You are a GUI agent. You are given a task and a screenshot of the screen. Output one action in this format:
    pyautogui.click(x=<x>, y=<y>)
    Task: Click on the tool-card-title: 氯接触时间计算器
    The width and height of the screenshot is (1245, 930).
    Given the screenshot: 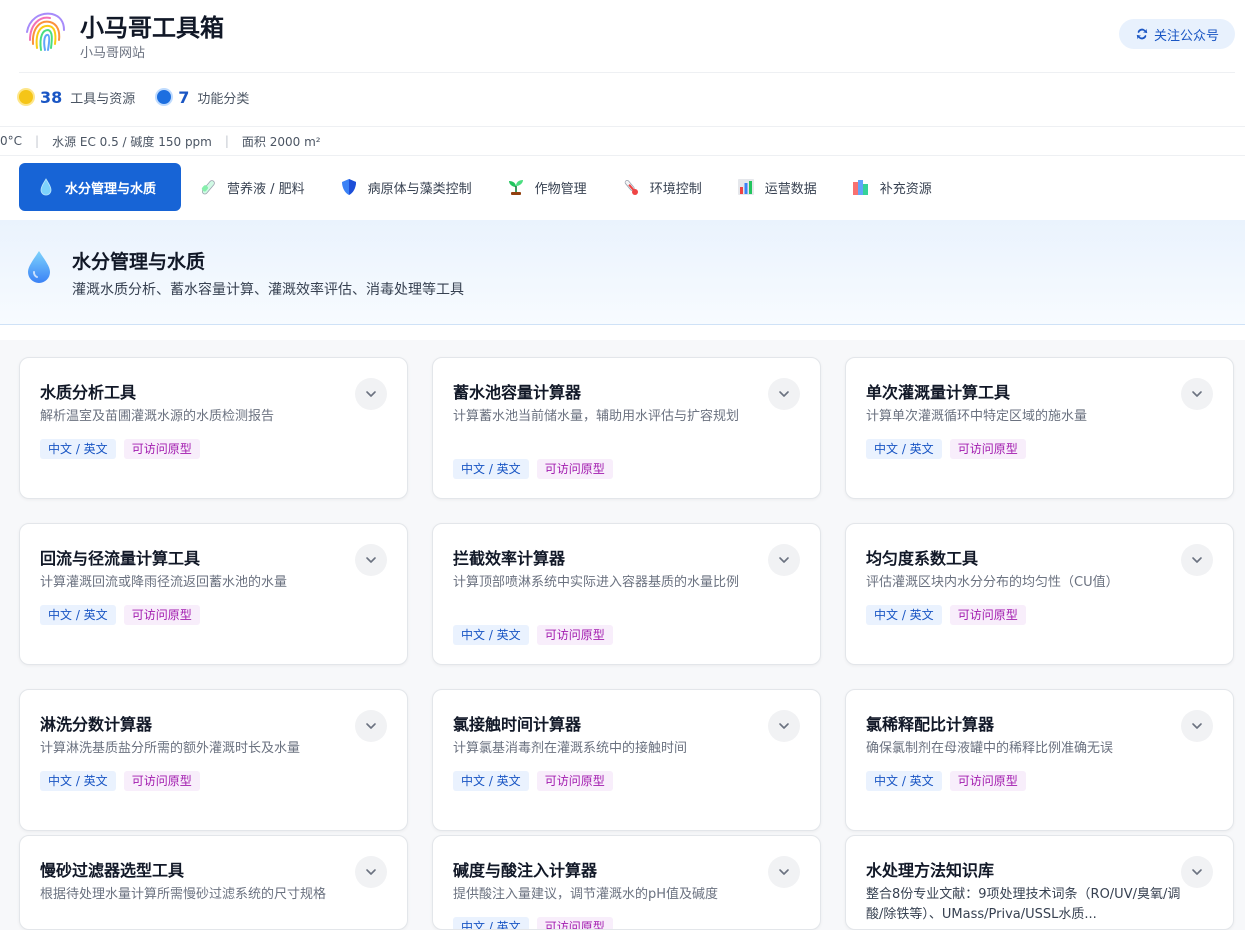 What is the action you would take?
    pyautogui.click(x=517, y=724)
    